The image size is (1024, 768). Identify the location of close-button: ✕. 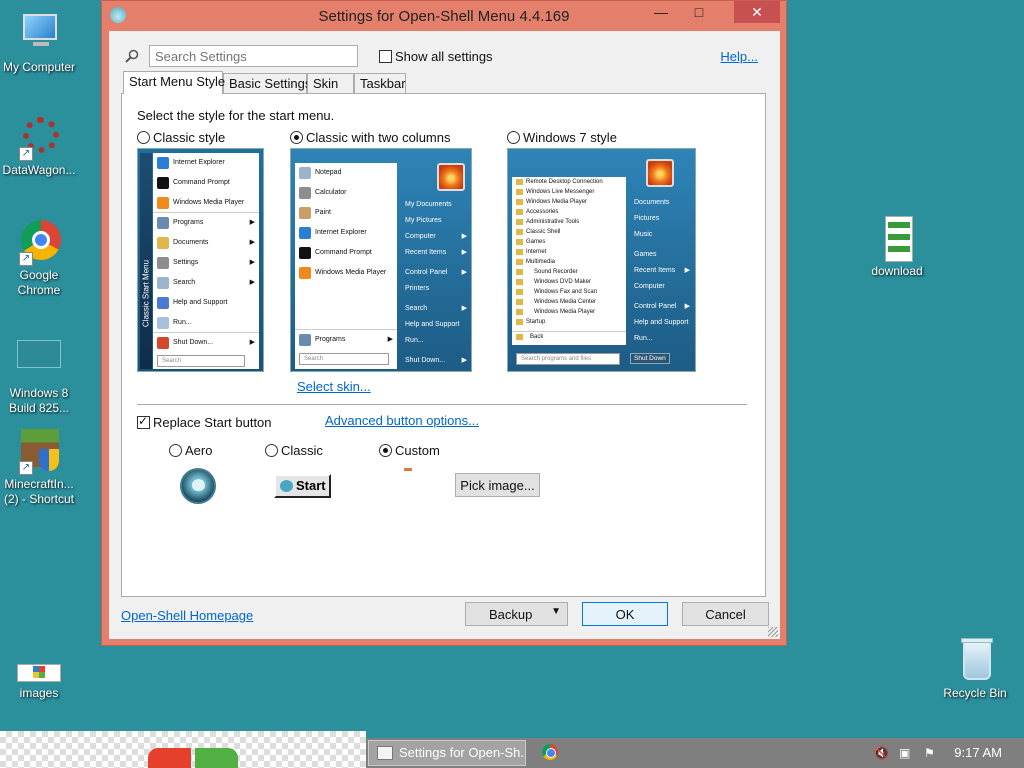
(757, 12).